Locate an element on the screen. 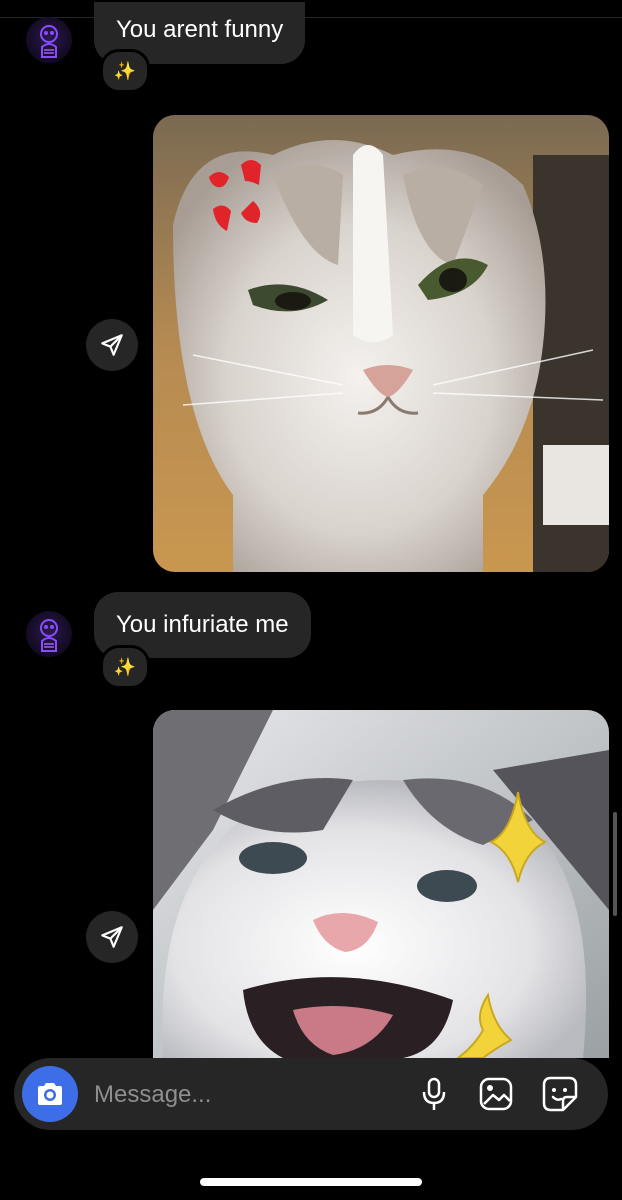 Image resolution: width=622 pixels, height=1200 pixels. camera-button is located at coordinates (50, 1094).